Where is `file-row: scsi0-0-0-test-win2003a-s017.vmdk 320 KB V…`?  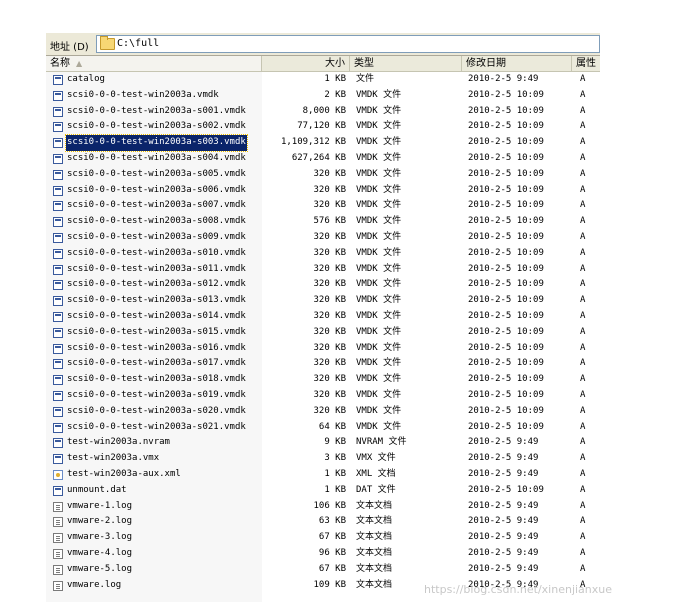
file-row: scsi0-0-0-test-win2003a-s017.vmdk 320 KB V… is located at coordinates (323, 364).